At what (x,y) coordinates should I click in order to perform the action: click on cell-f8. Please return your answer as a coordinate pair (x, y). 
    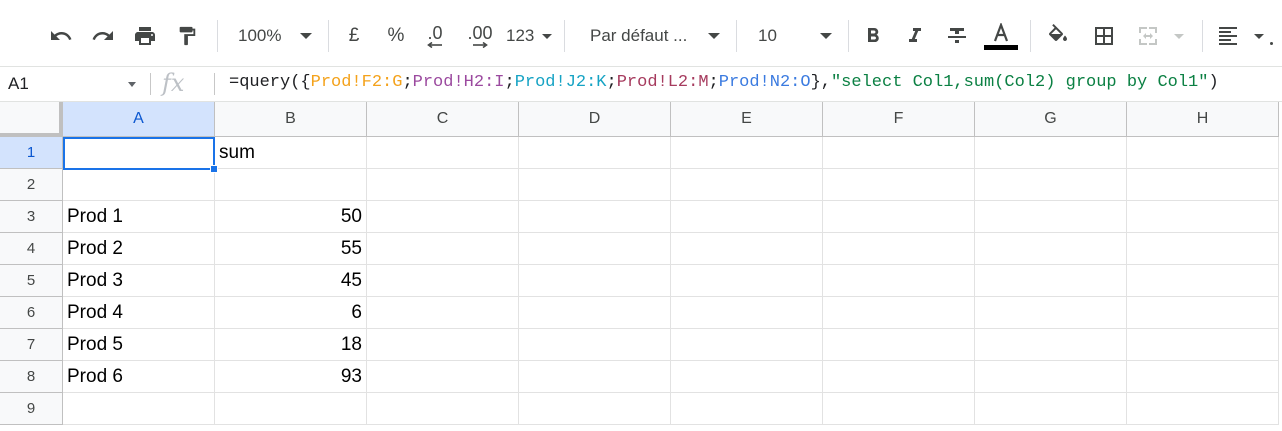
    Looking at the image, I should click on (899, 377).